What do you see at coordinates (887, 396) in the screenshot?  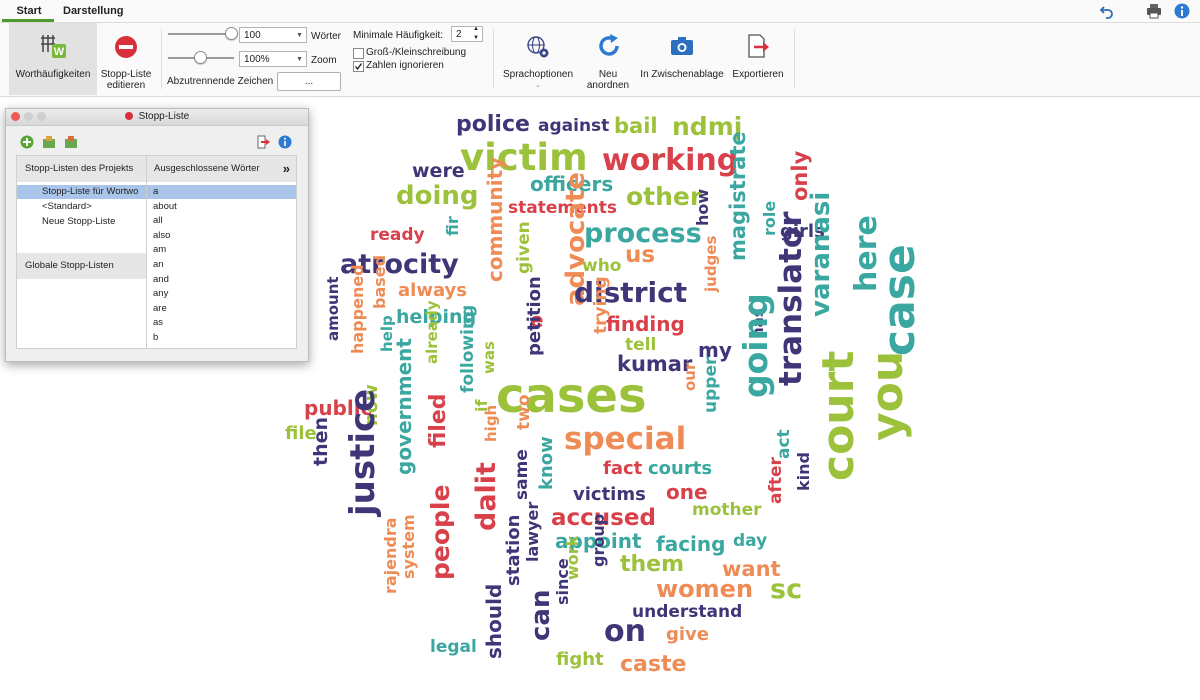 I see `cloud-word: you` at bounding box center [887, 396].